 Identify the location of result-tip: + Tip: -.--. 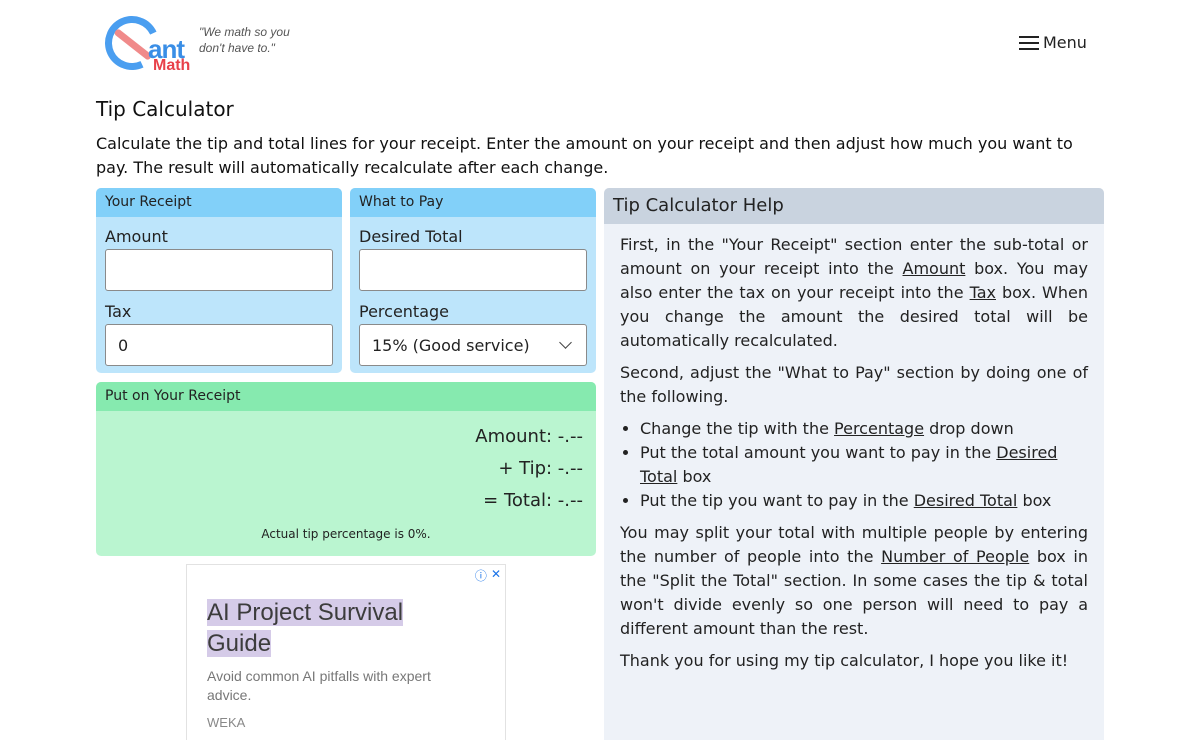
(540, 468).